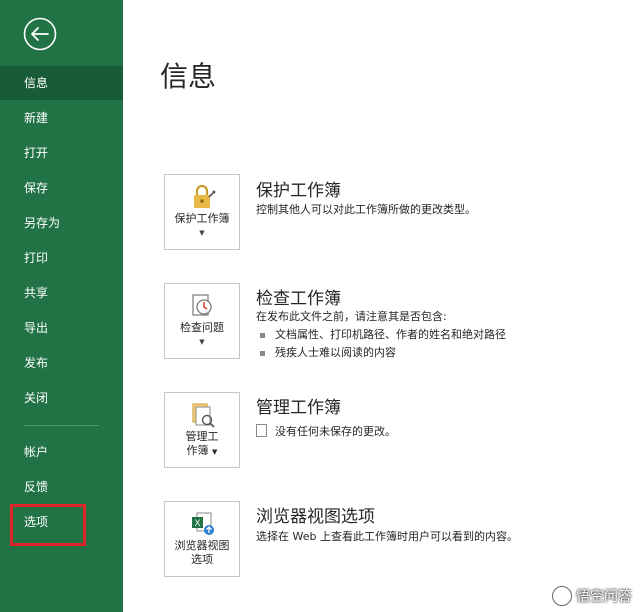  I want to click on protect-workbook-description: 控制其他人可以对此工作簿所做的更改类型。, so click(366, 209).